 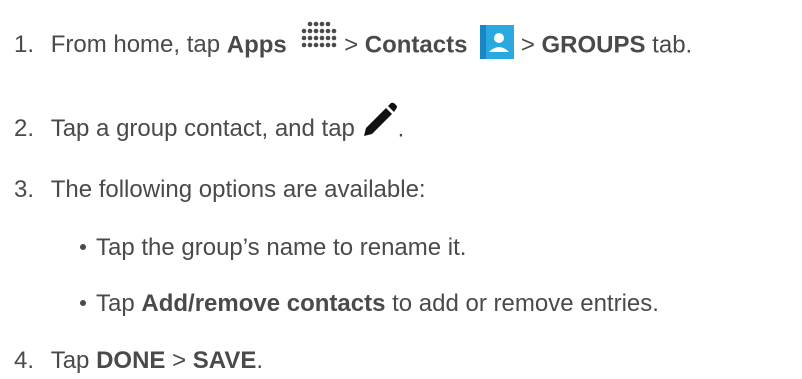 I want to click on groups-label: GROUPS, so click(x=593, y=45).